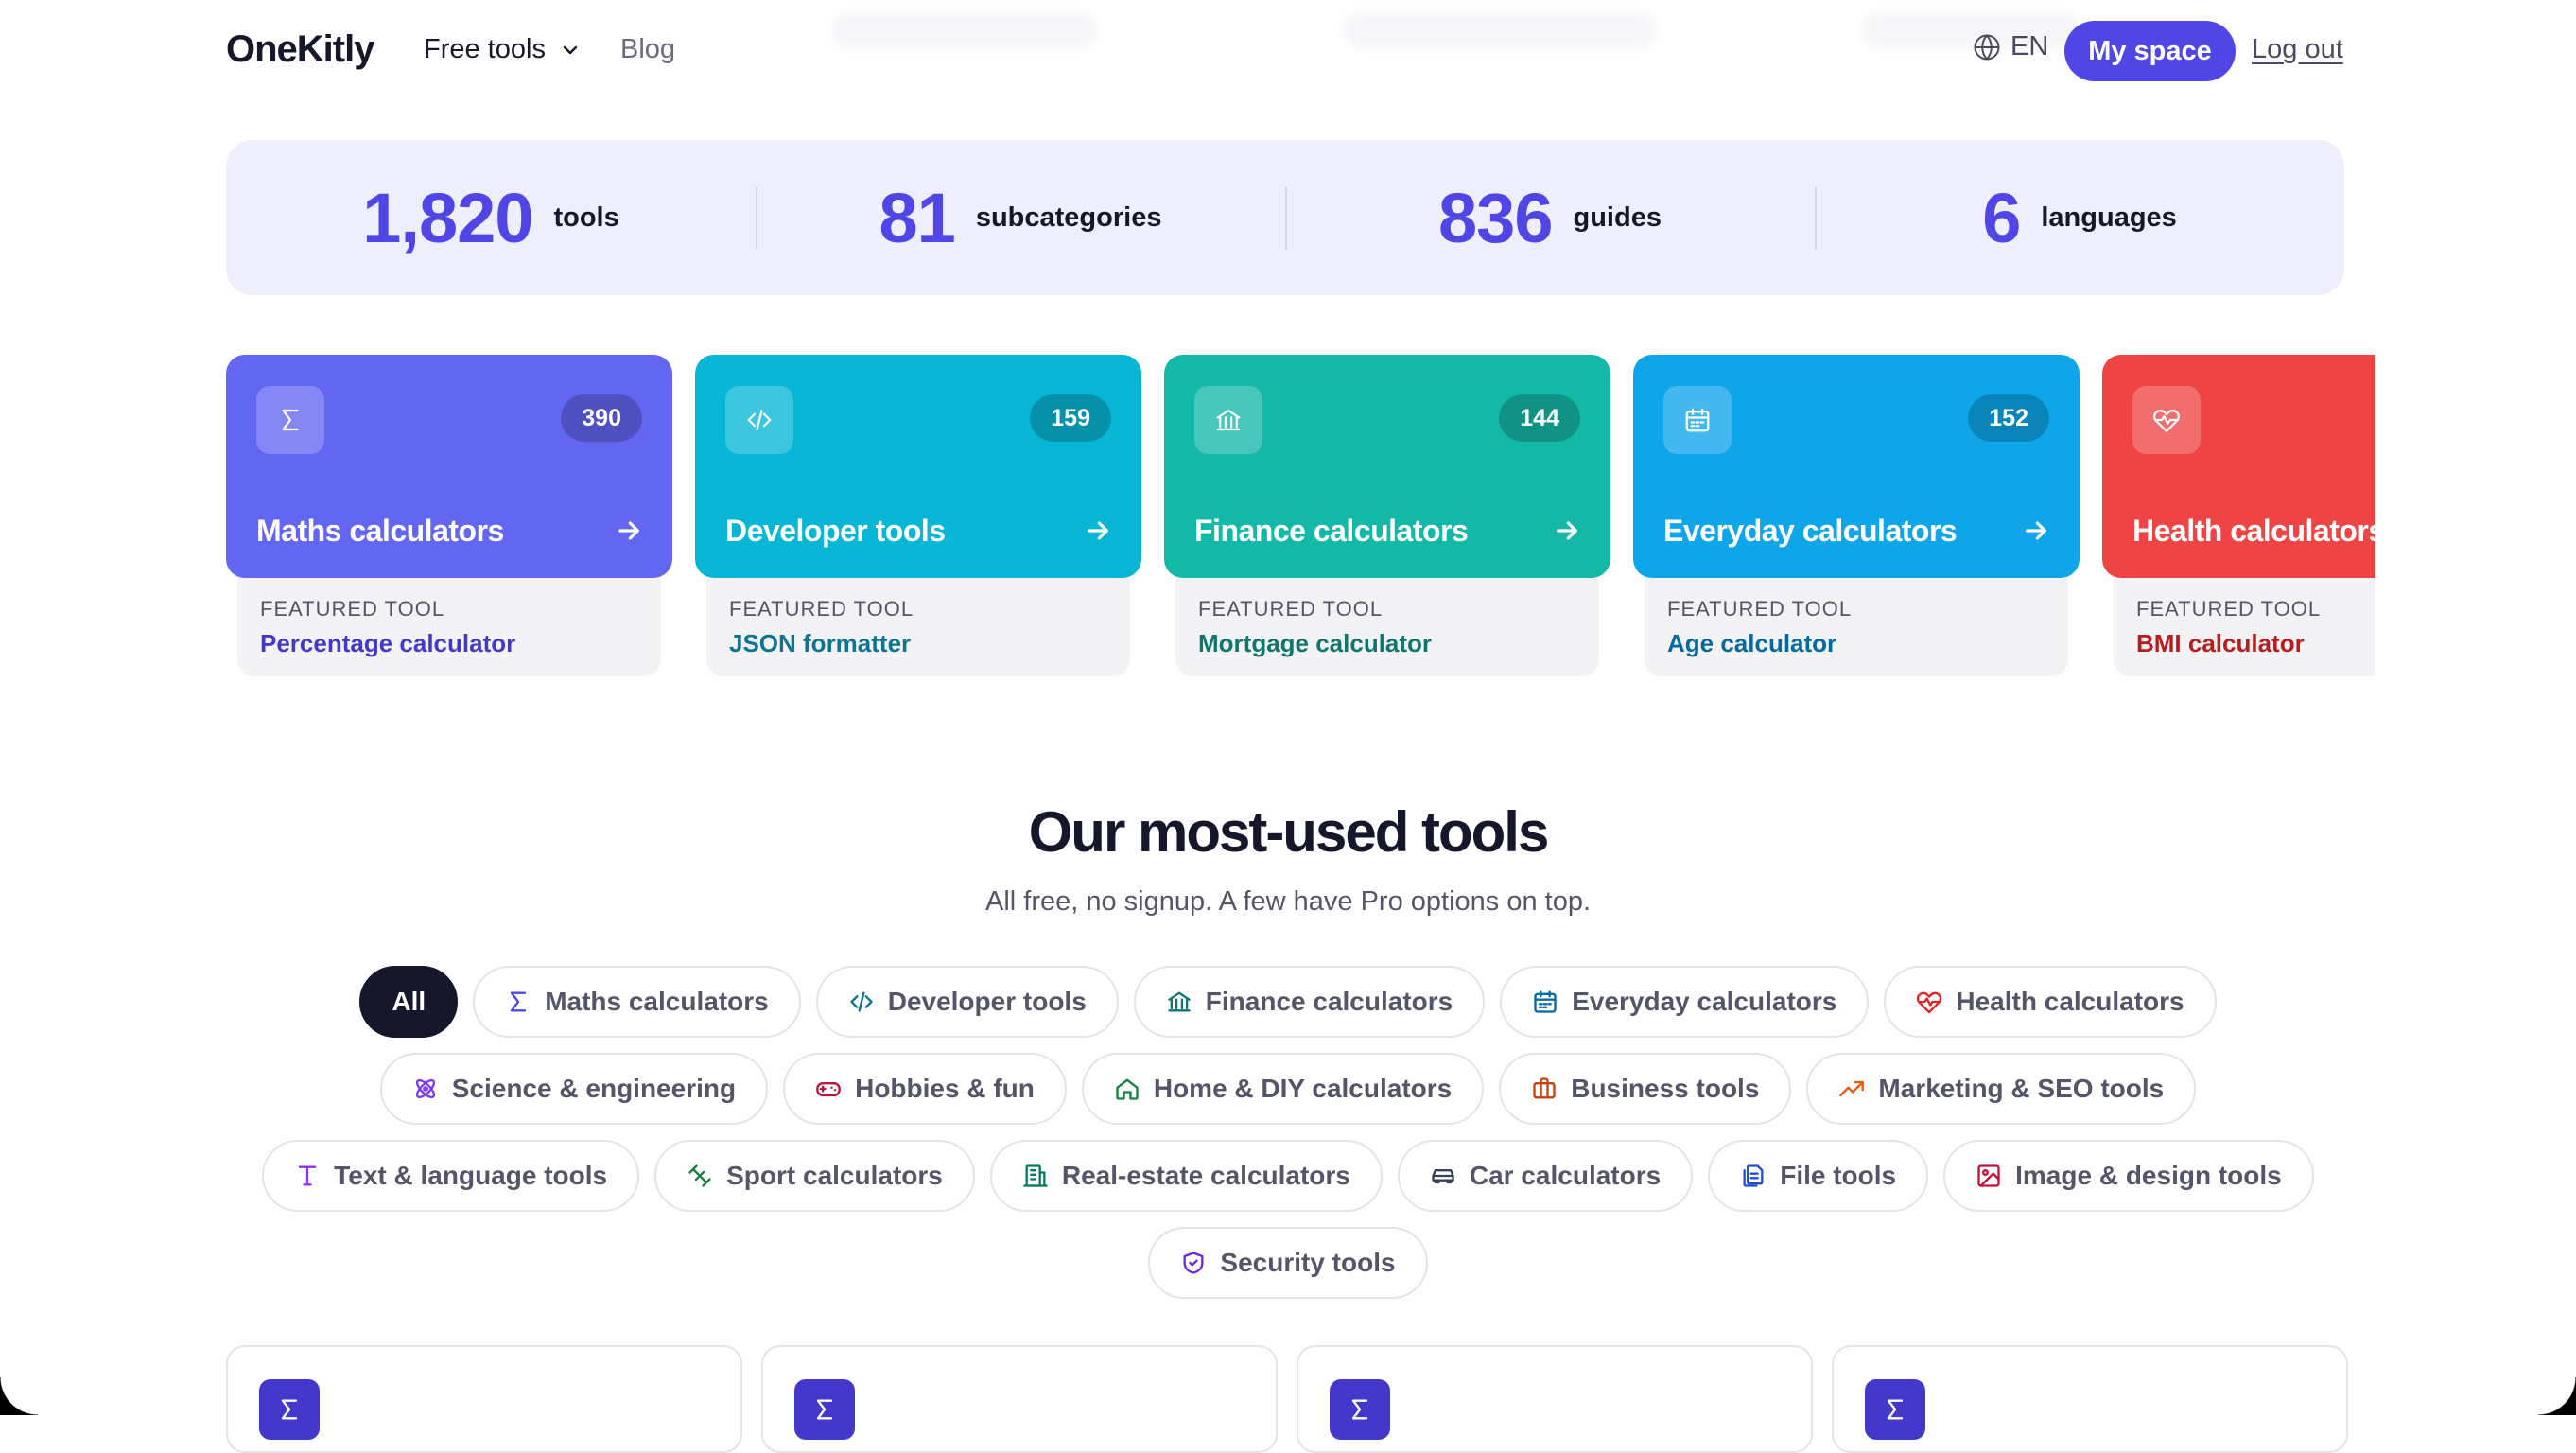  What do you see at coordinates (2148, 1175) in the screenshot?
I see `filter-chip-label: Image & design tools` at bounding box center [2148, 1175].